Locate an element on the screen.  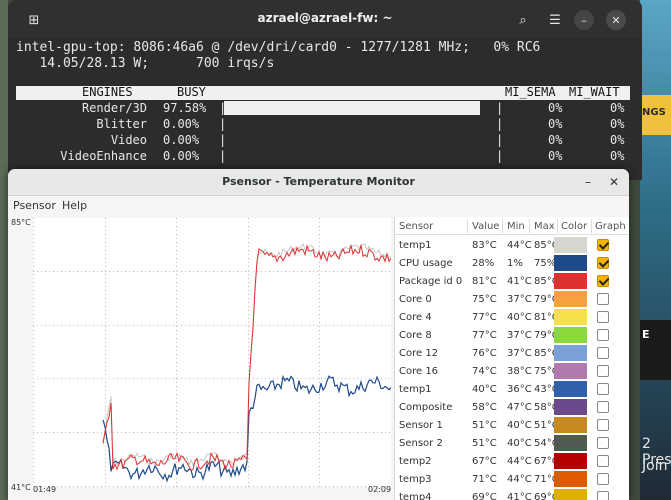
sensor-value: 67°C is located at coordinates (484, 461).